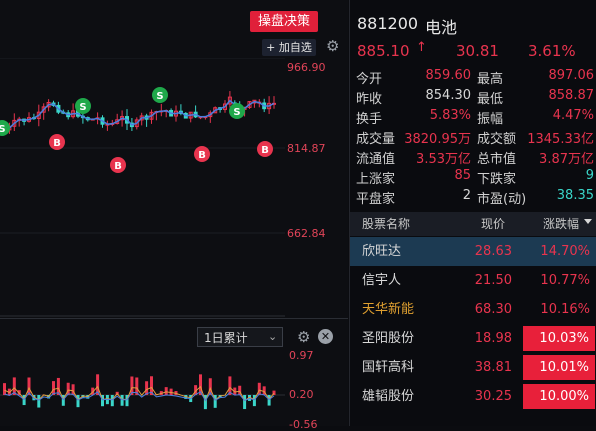 The width and height of the screenshot is (596, 431). I want to click on stock-pct-cell: 14.70%, so click(559, 251).